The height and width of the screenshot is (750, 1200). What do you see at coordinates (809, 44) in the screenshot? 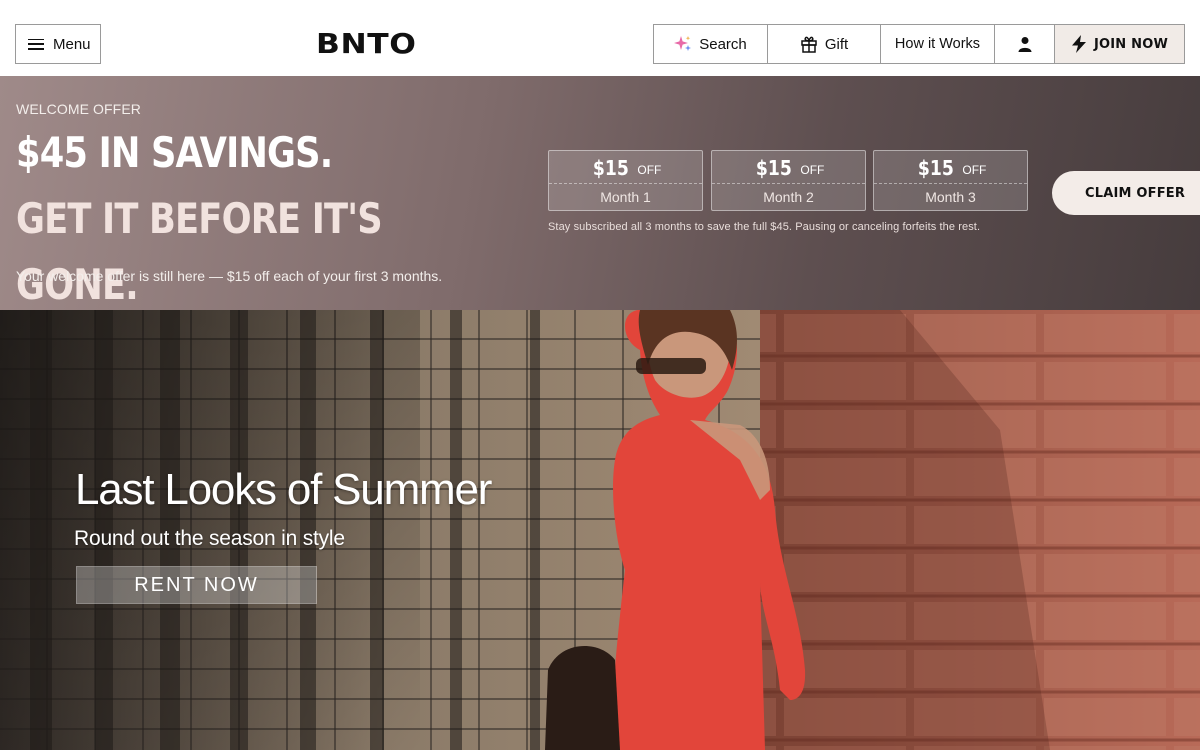
I see `gift-icon` at bounding box center [809, 44].